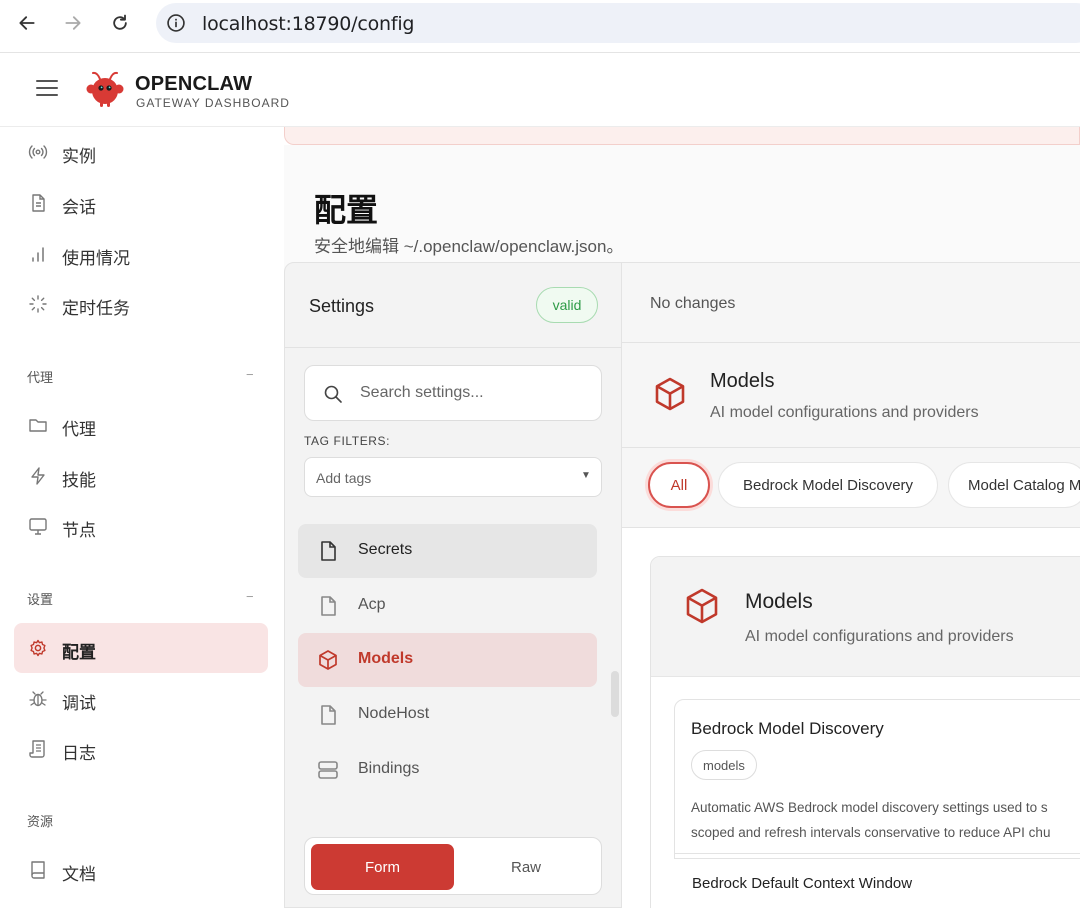 This screenshot has width=1080, height=908. I want to click on sidebar-item-sessions: 会话, so click(141, 203).